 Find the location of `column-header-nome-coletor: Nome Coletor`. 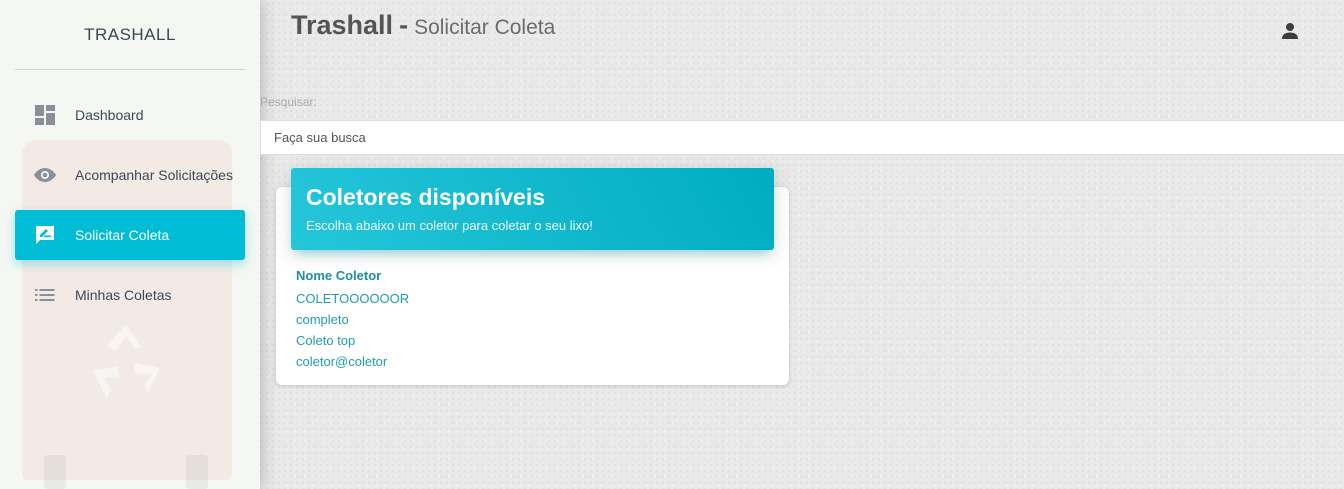

column-header-nome-coletor: Nome Coletor is located at coordinates (339, 275).